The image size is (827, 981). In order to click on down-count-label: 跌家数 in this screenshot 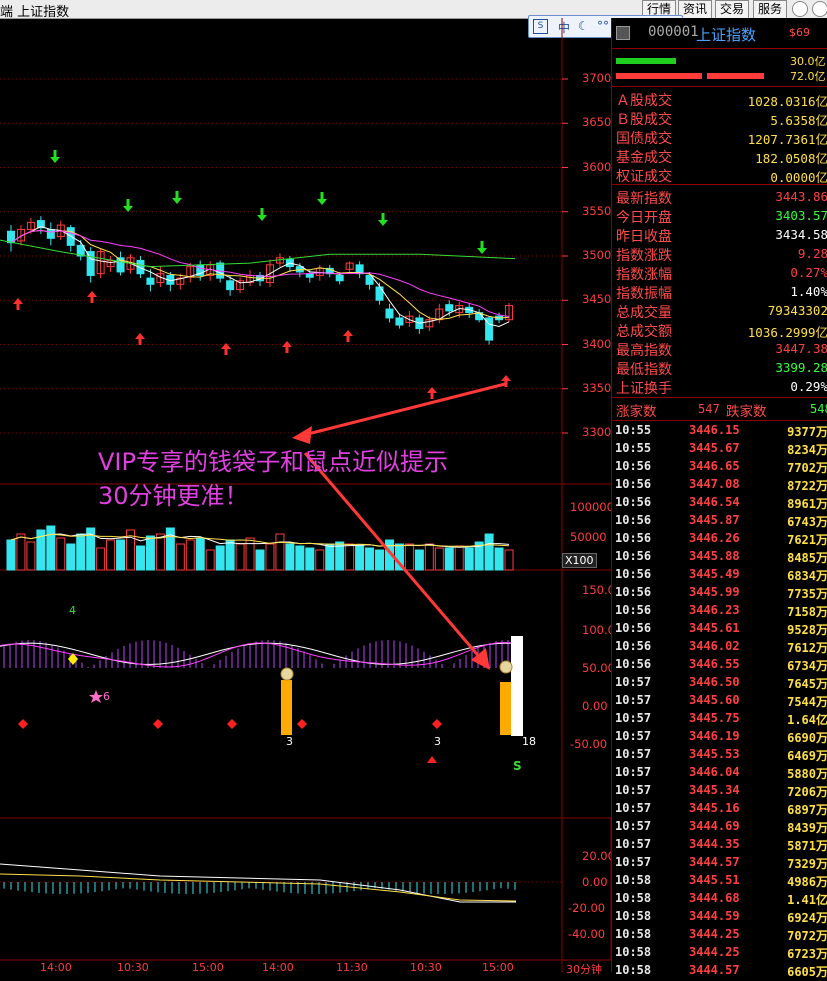, I will do `click(746, 412)`.